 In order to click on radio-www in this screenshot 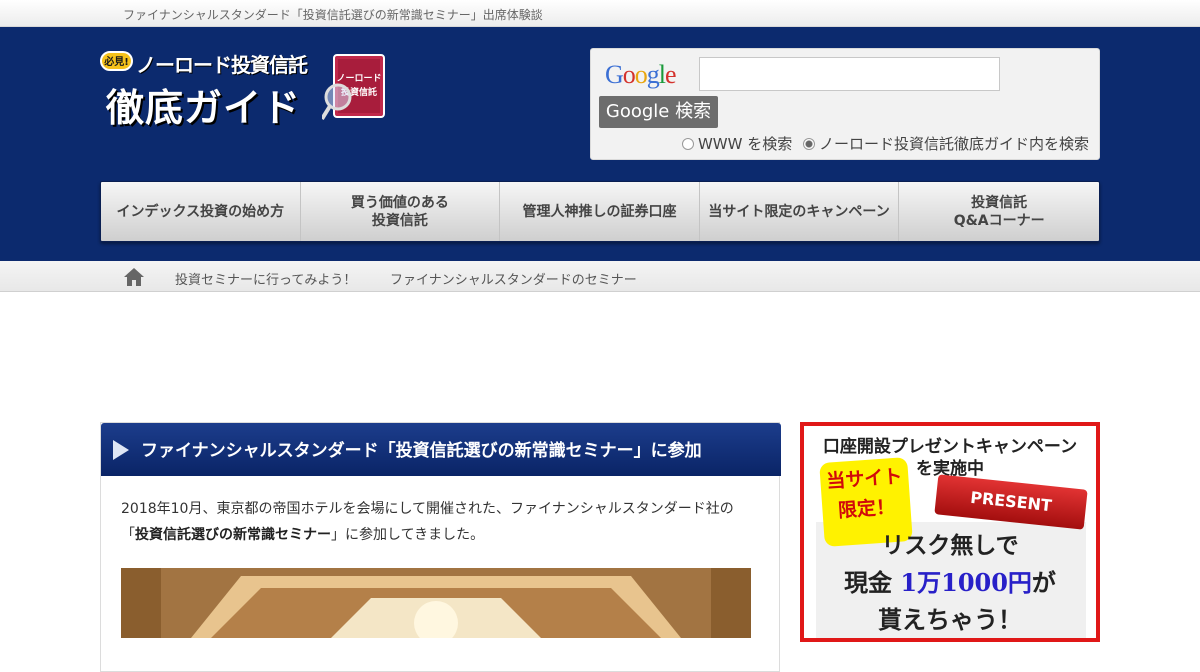, I will do `click(687, 144)`.